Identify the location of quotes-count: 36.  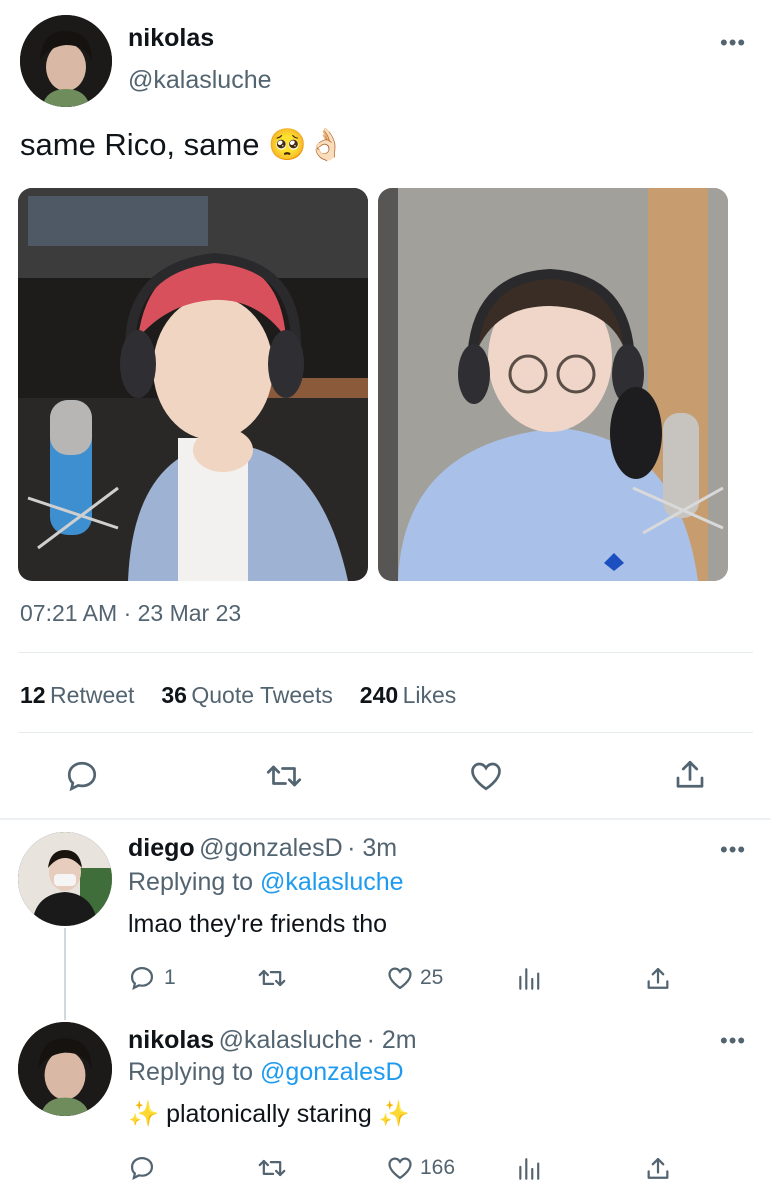
(174, 695).